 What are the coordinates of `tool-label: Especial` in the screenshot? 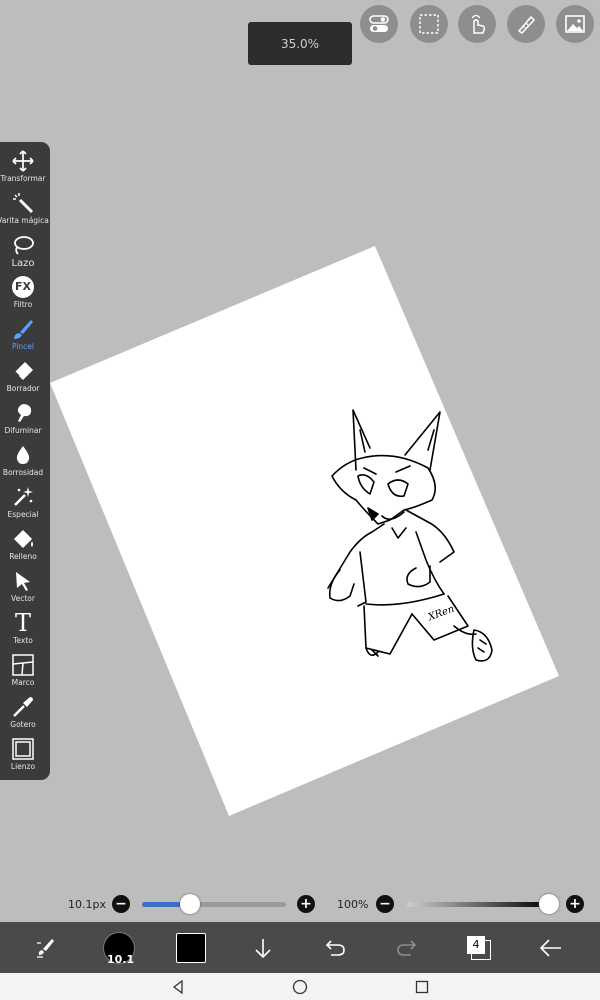 It's located at (23, 514).